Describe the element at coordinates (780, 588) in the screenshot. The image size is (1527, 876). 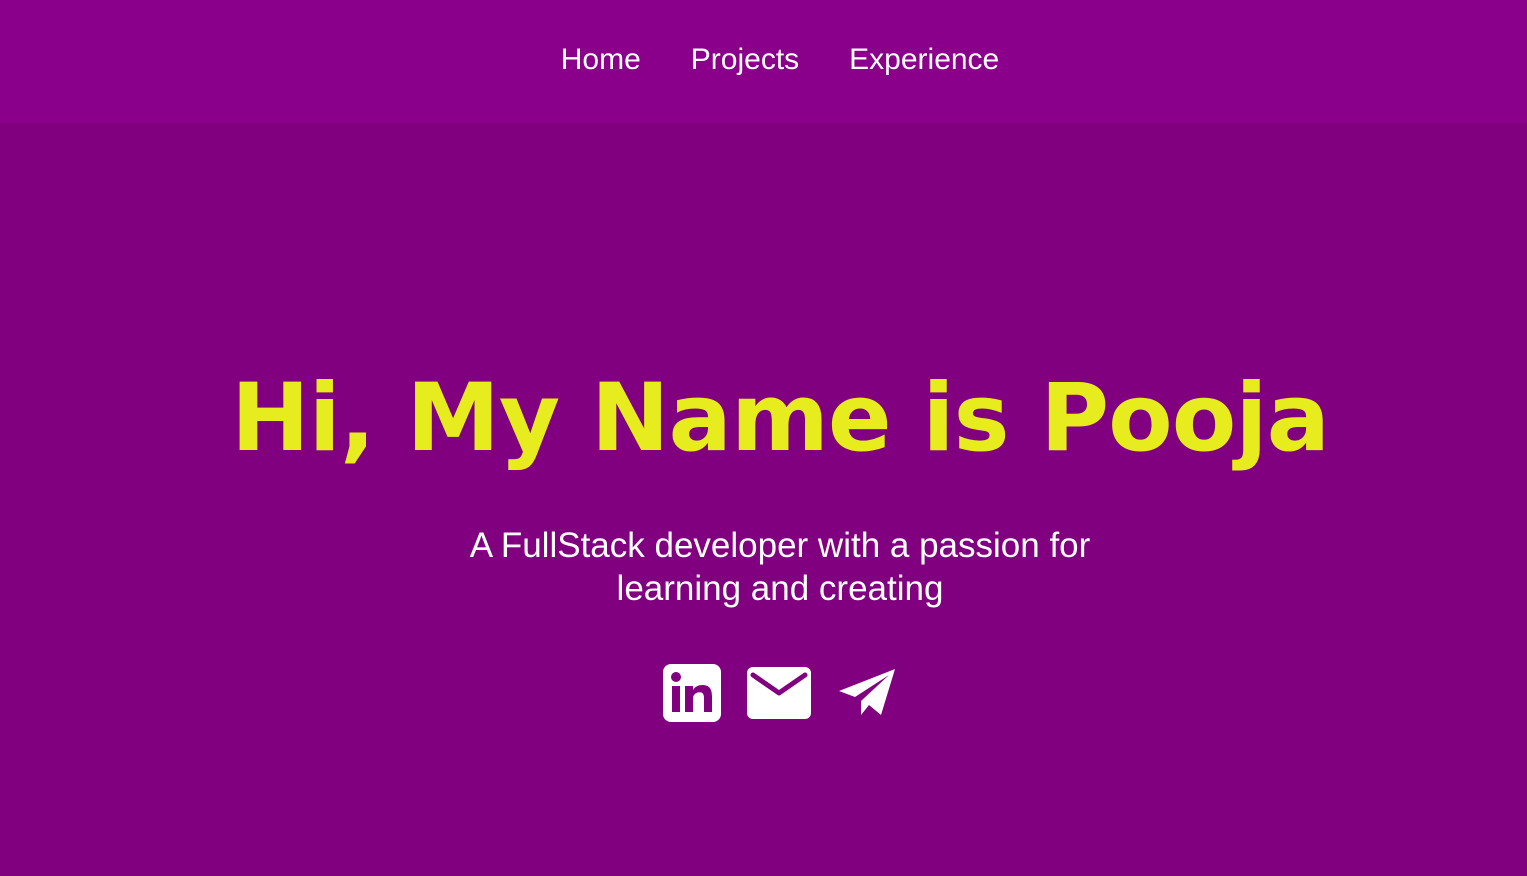
I see `hero-subtitle-line-2: learning and creating` at that location.